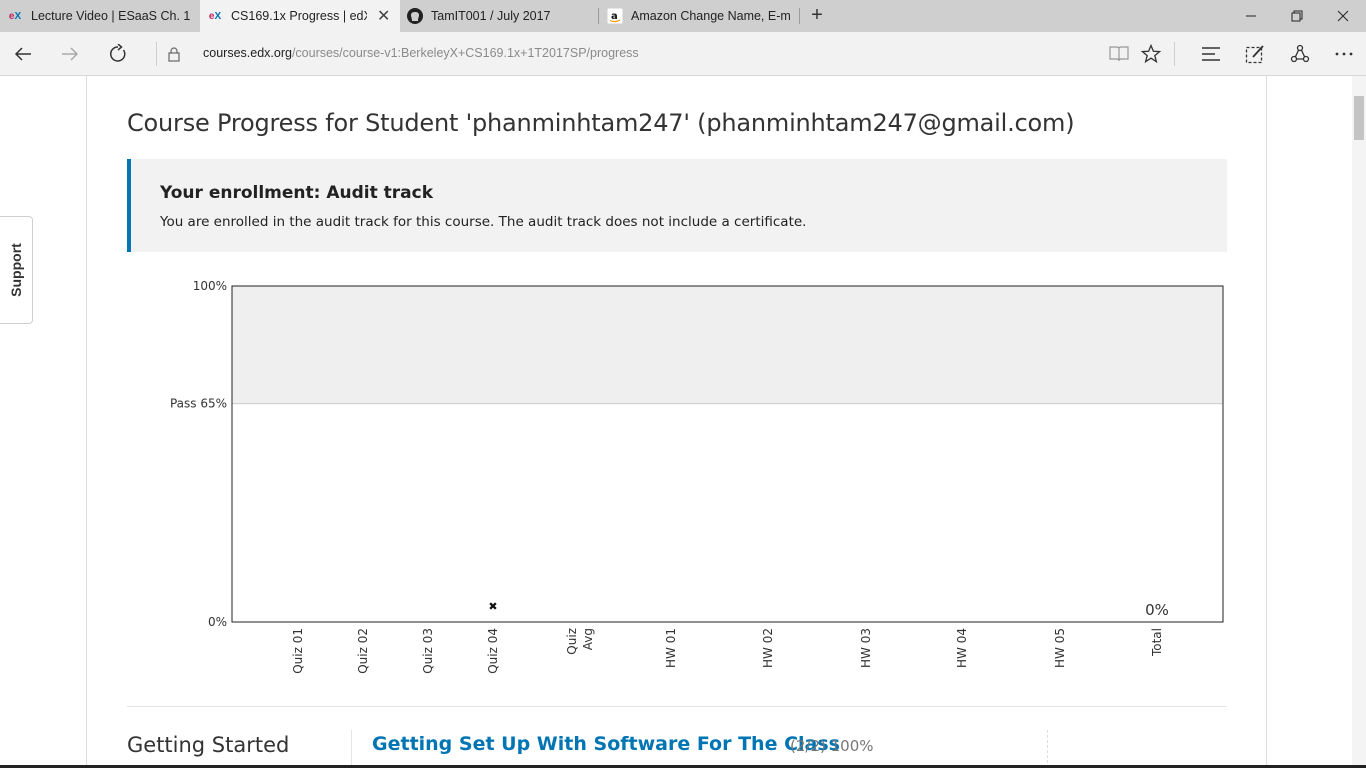  Describe the element at coordinates (174, 54) in the screenshot. I see `lock-icon` at that location.